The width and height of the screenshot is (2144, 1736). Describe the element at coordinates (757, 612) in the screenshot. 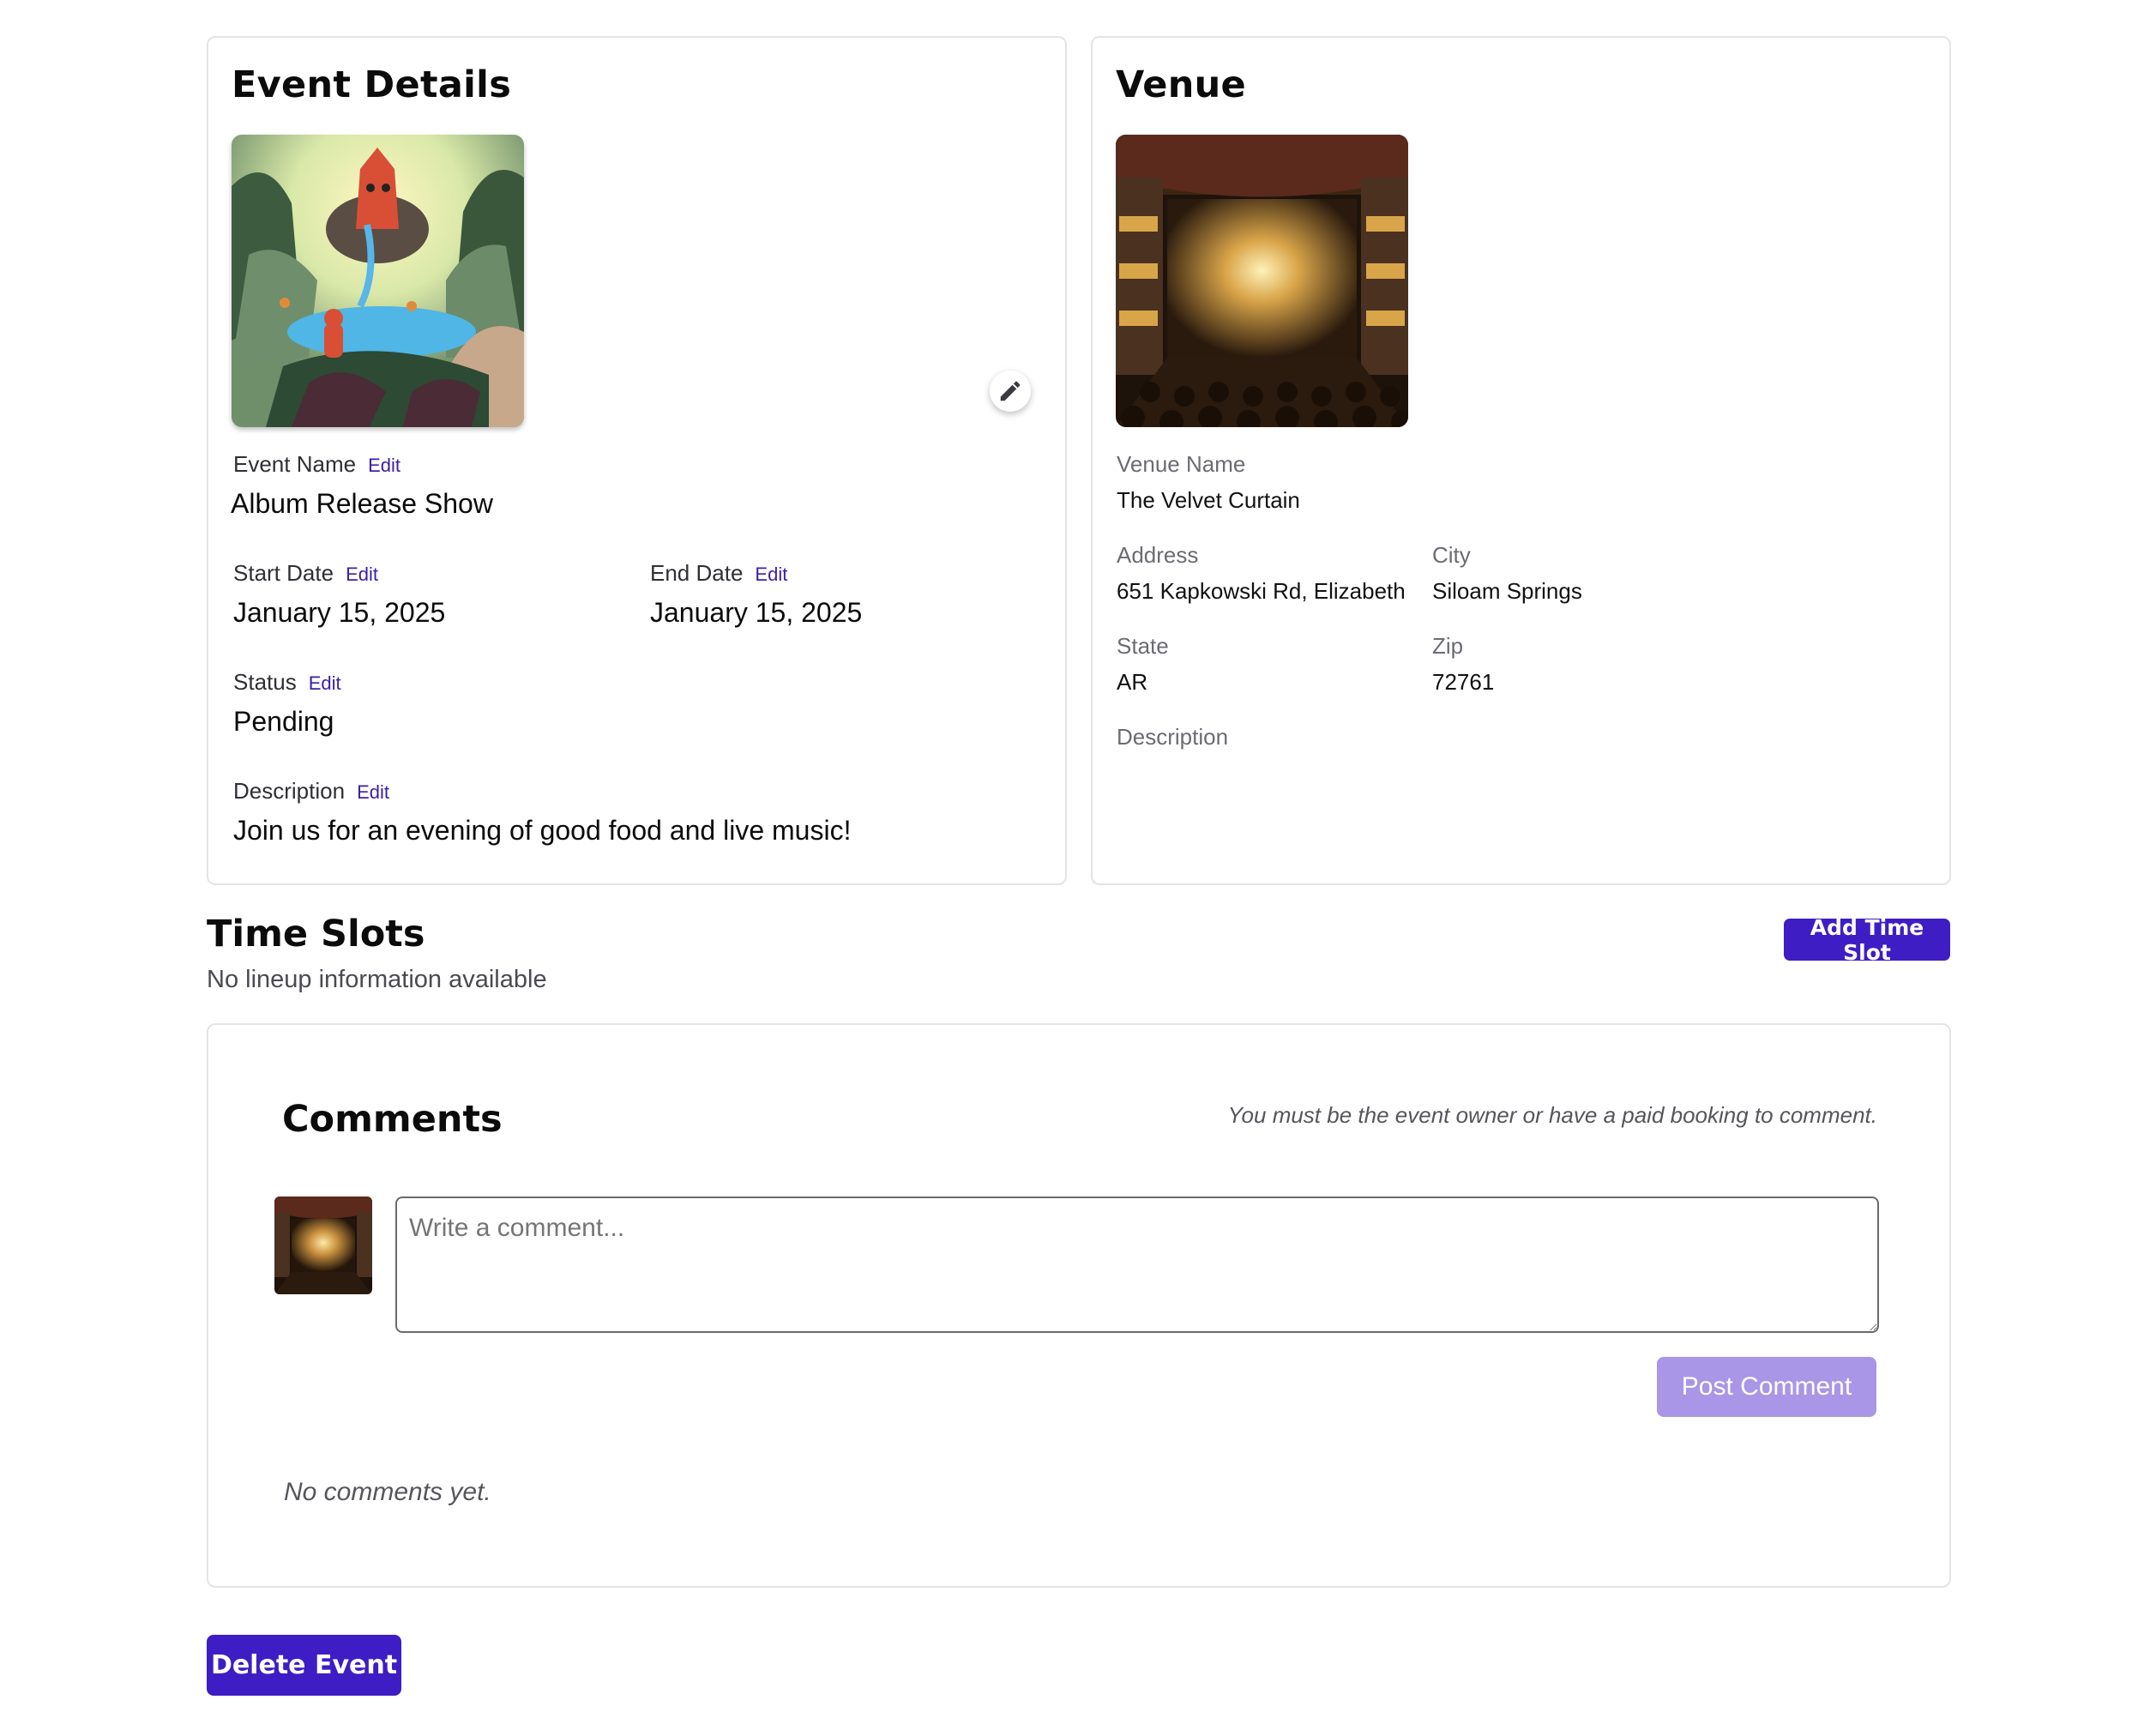

I see `end-date-value: January 15, 2025` at that location.